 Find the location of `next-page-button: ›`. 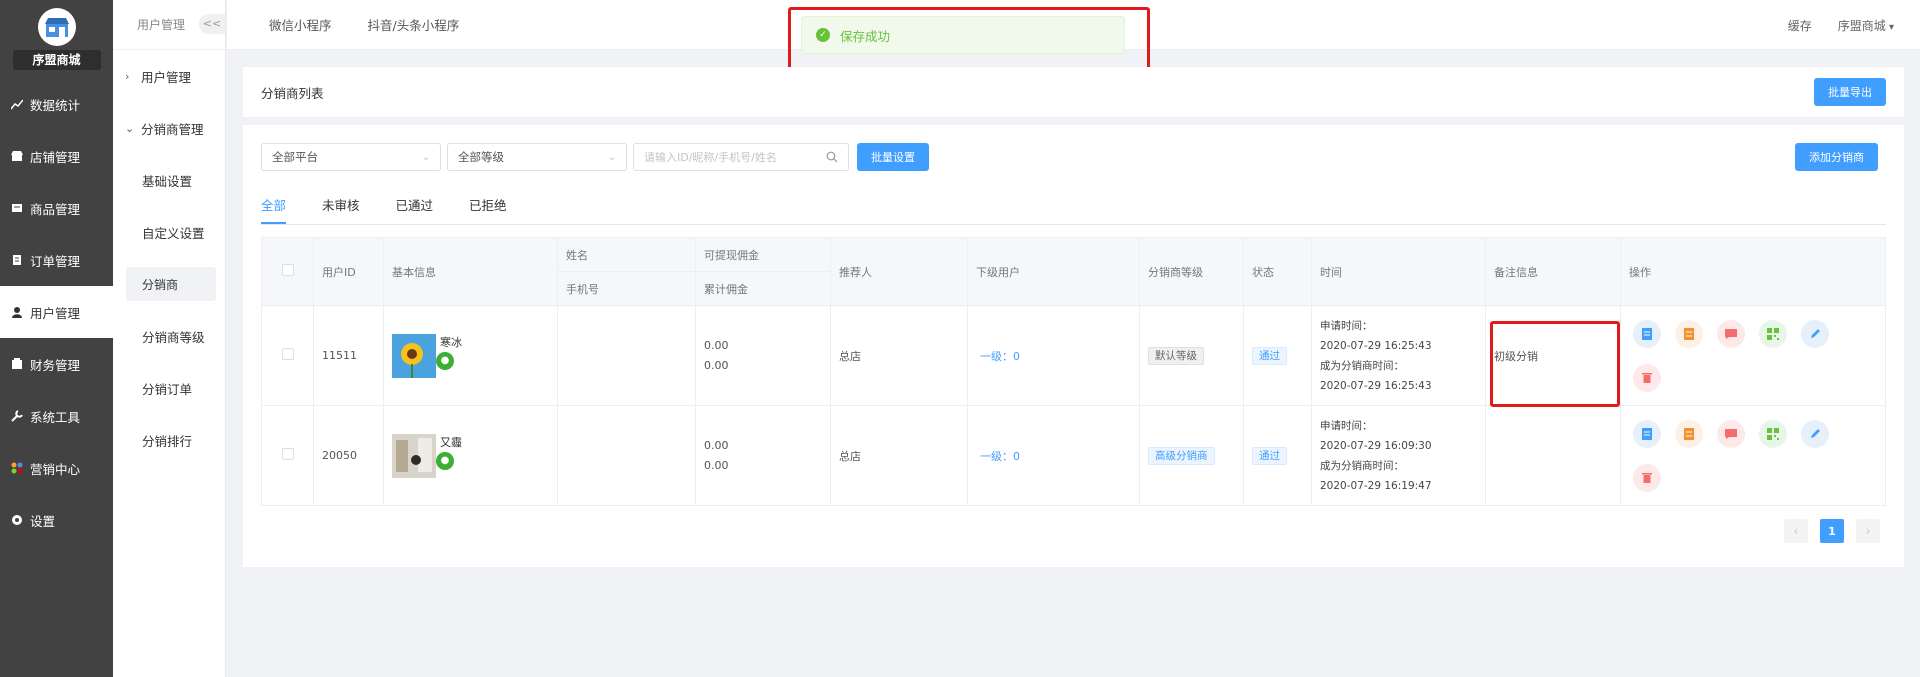

next-page-button: › is located at coordinates (1868, 531).